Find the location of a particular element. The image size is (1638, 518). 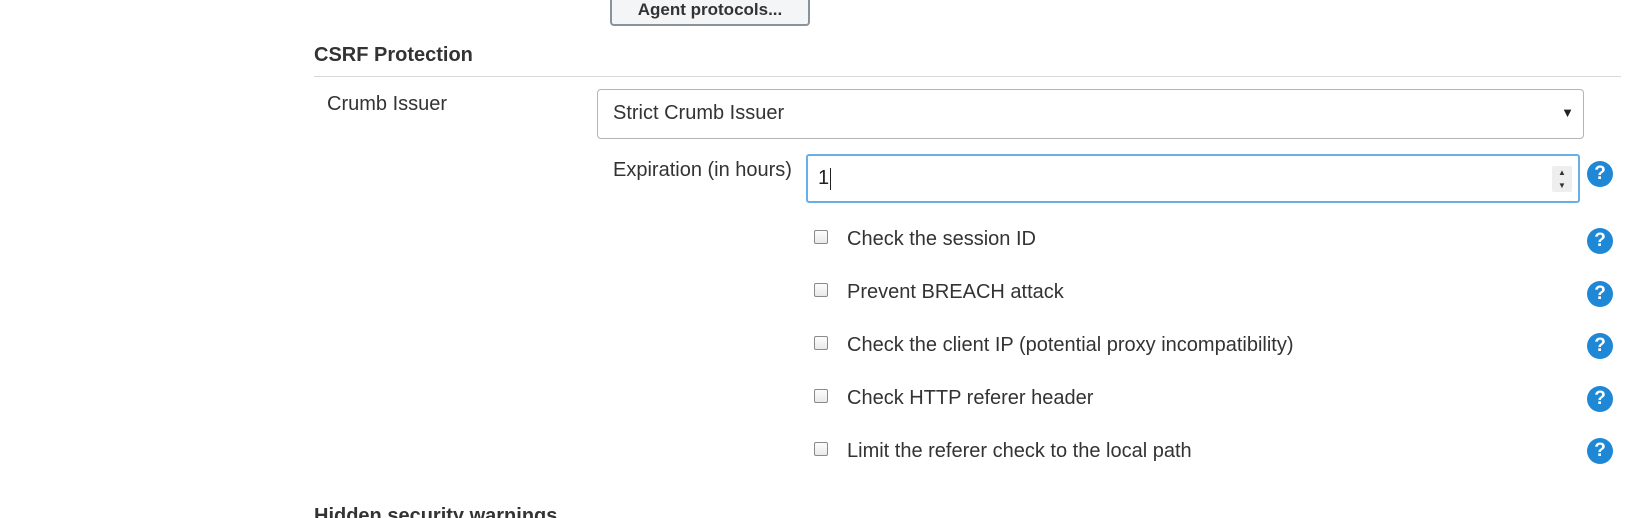

referer-label: Check HTTP referer header is located at coordinates (970, 398).